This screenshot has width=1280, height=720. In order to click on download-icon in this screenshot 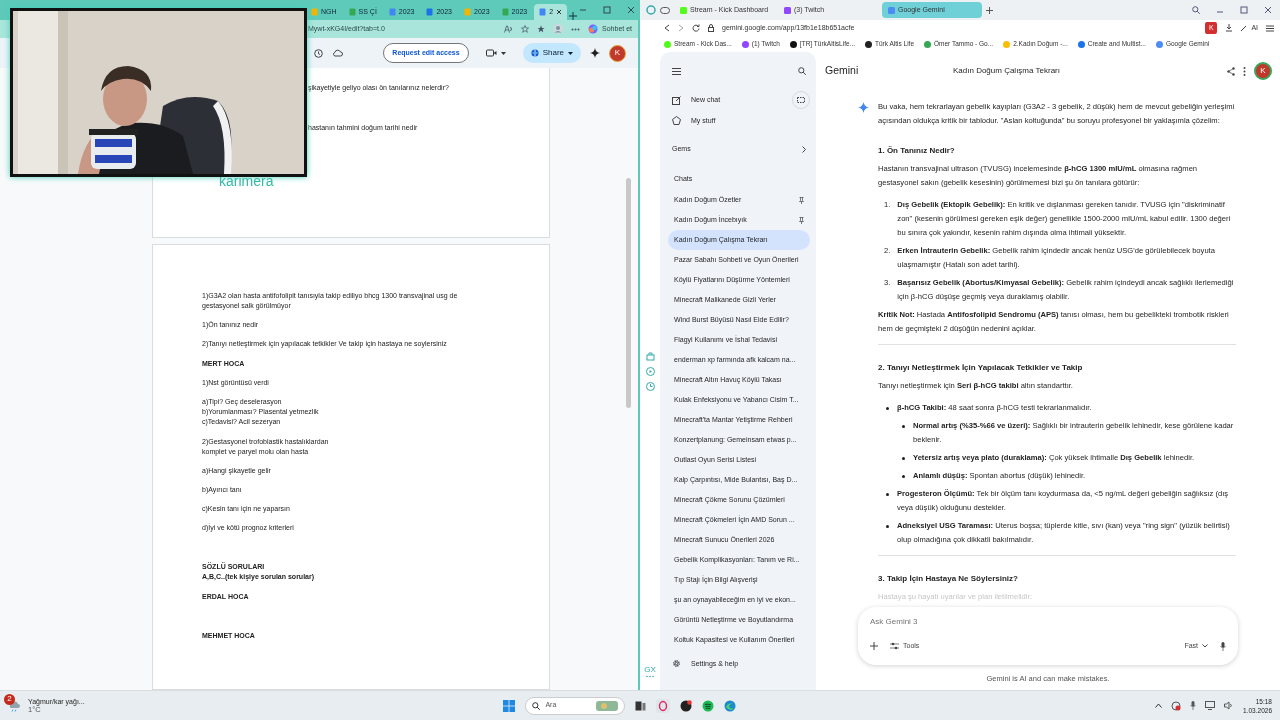, I will do `click(1229, 28)`.